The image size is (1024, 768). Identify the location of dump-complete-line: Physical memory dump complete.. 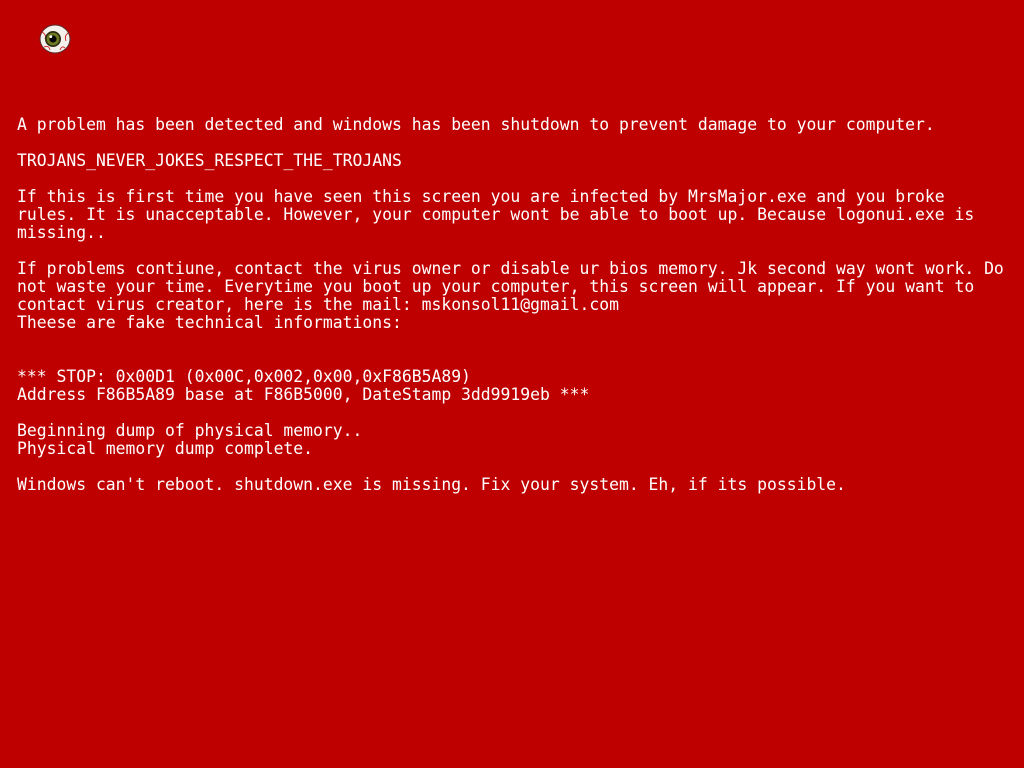
(165, 448).